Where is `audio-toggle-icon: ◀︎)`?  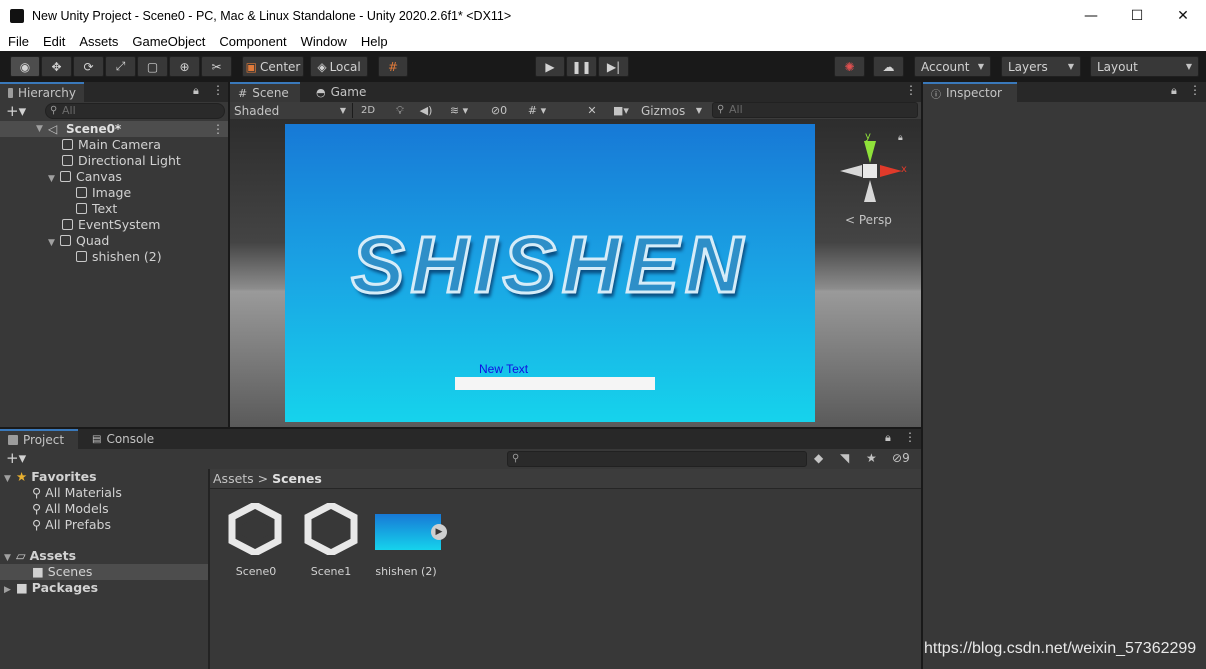
audio-toggle-icon: ◀︎) is located at coordinates (426, 110).